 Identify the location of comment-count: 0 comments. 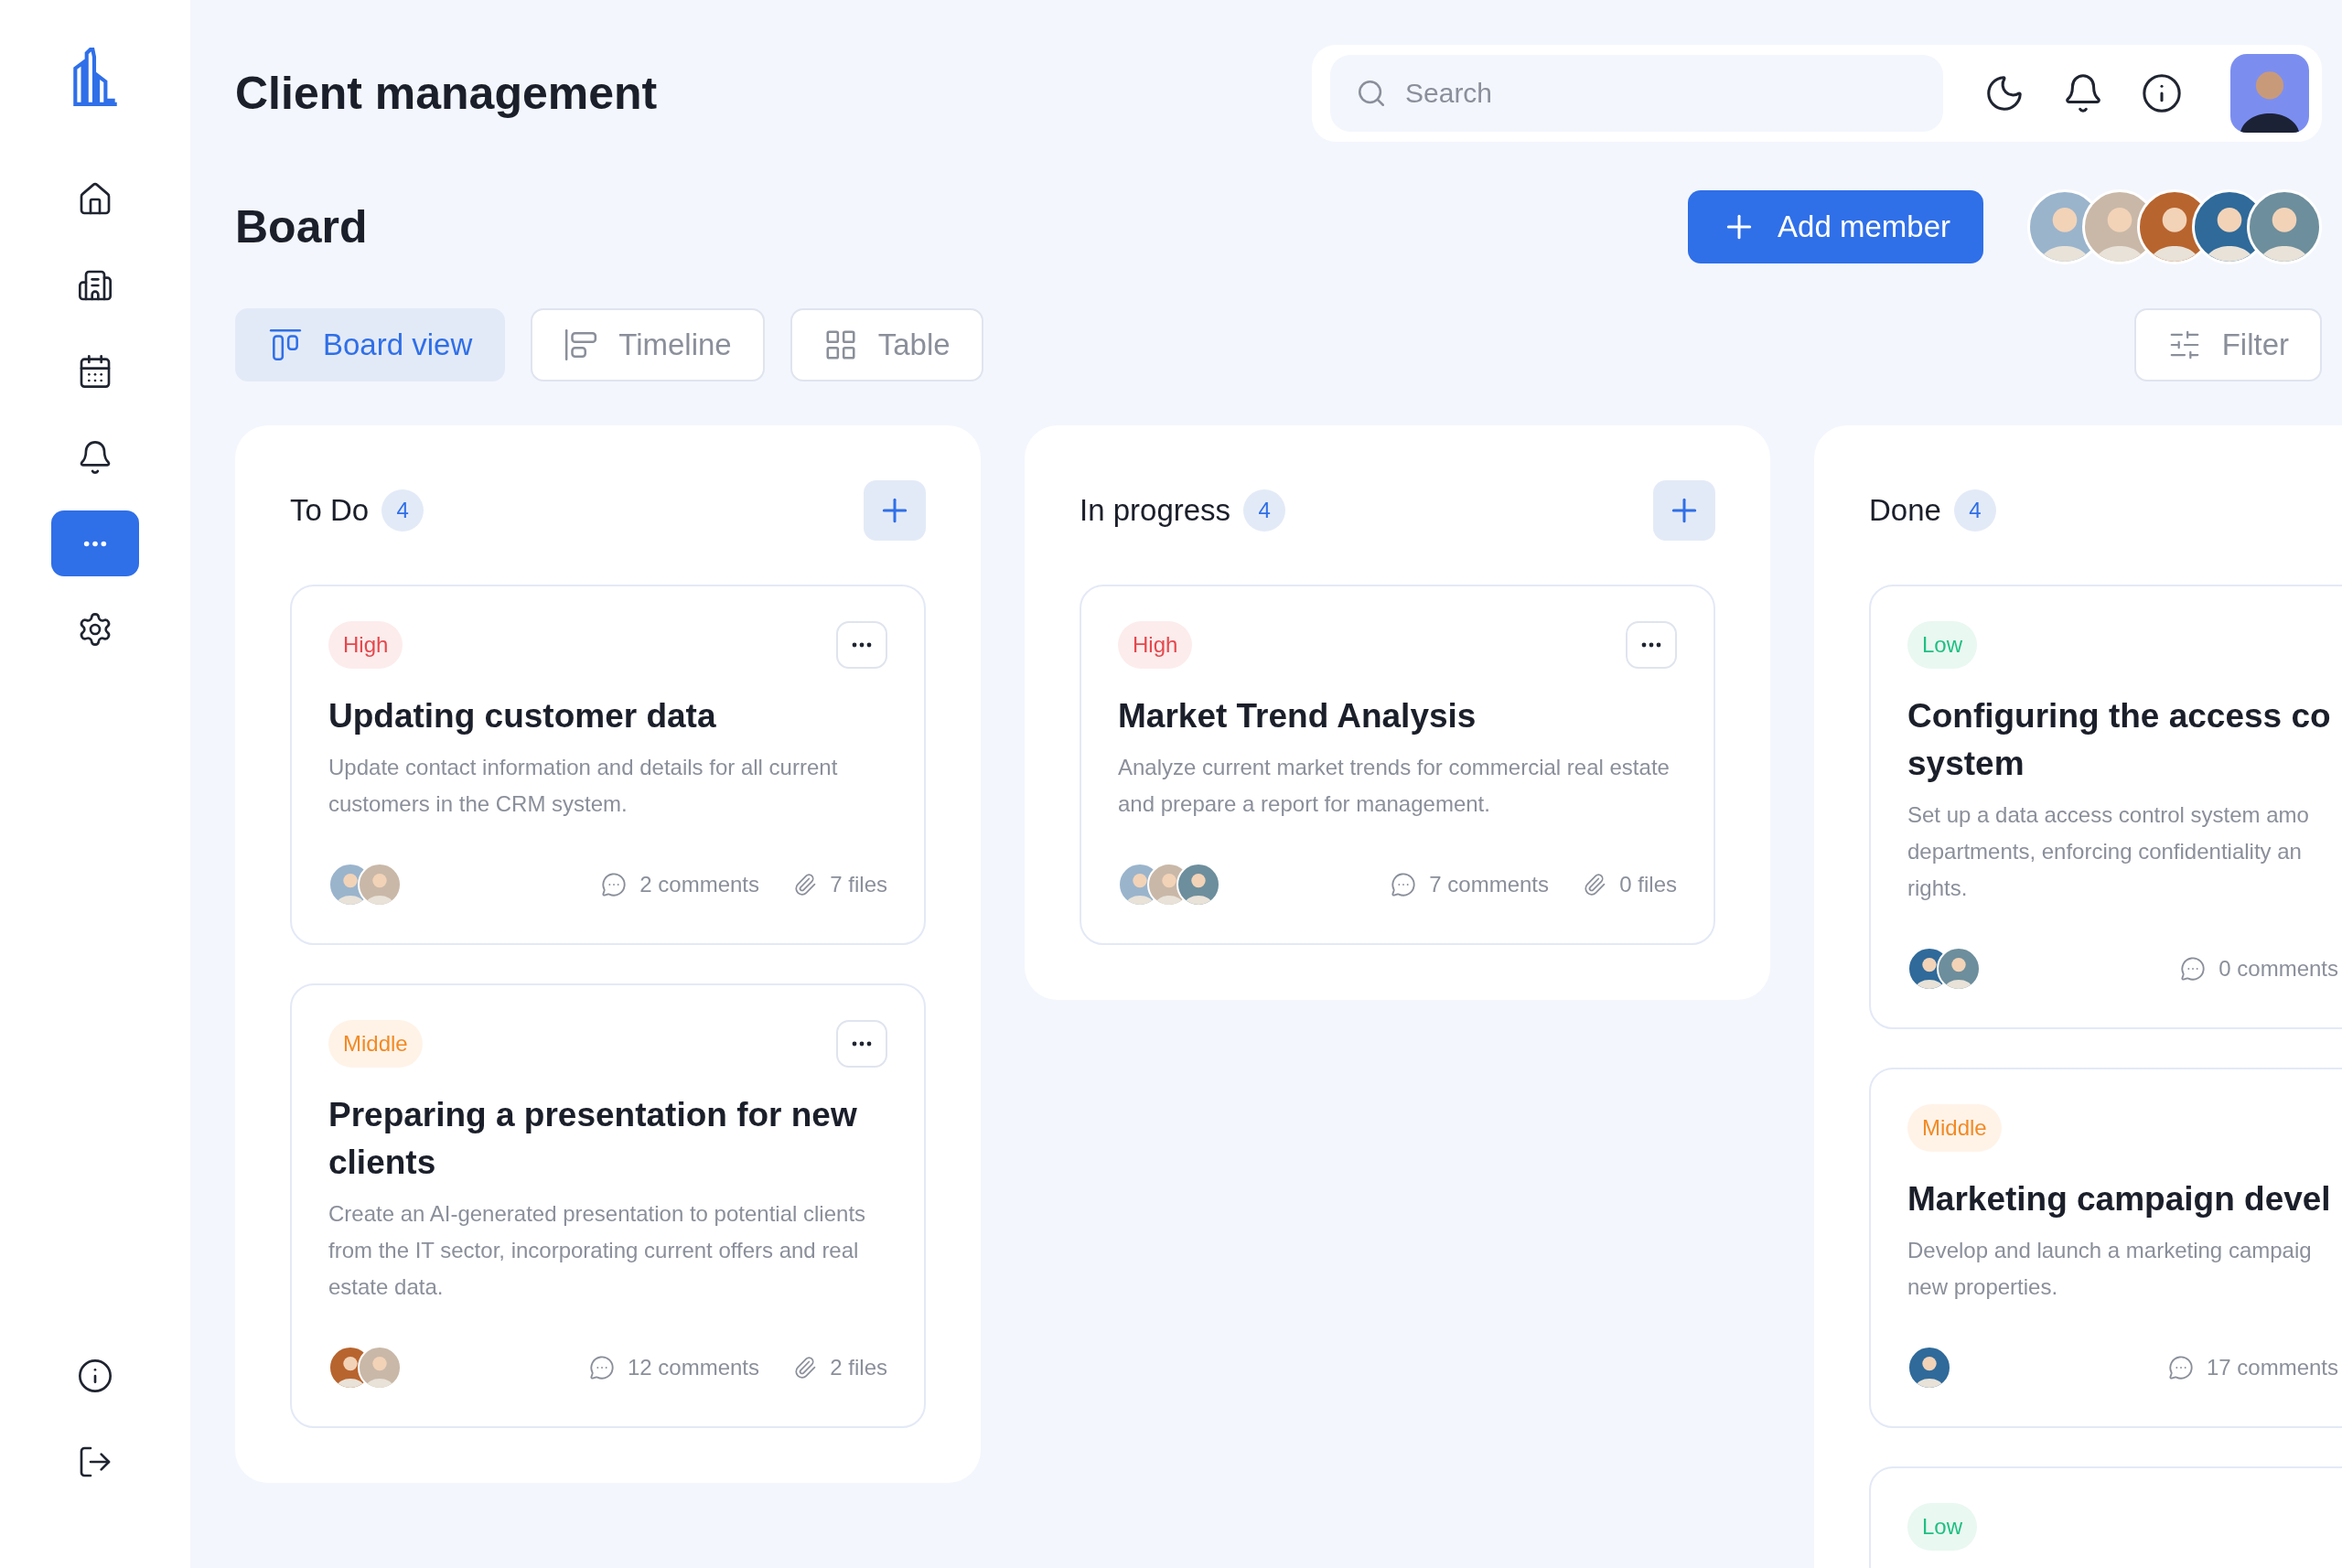
(2278, 969).